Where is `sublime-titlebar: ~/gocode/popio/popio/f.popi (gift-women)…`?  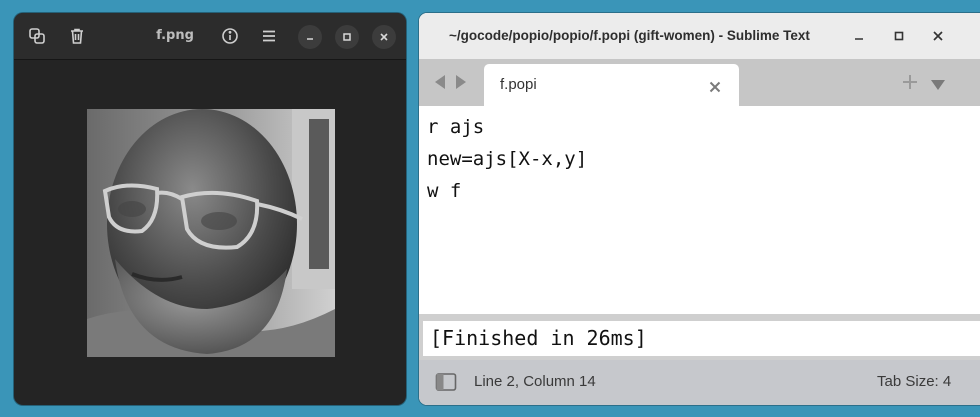
sublime-titlebar: ~/gocode/popio/popio/f.popi (gift-women)… is located at coordinates (699, 36).